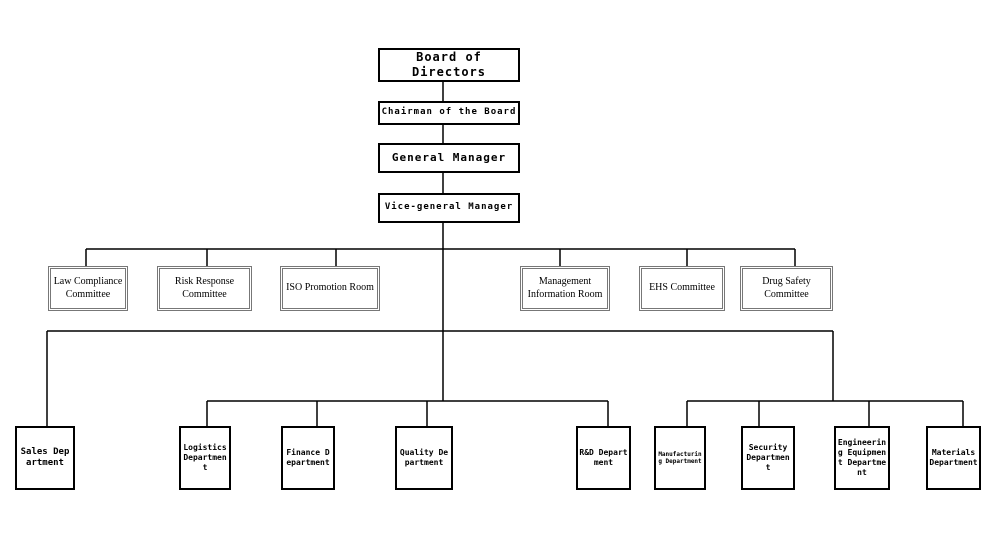 The image size is (1000, 547). Describe the element at coordinates (308, 458) in the screenshot. I see `dept-finance: Finance Department` at that location.